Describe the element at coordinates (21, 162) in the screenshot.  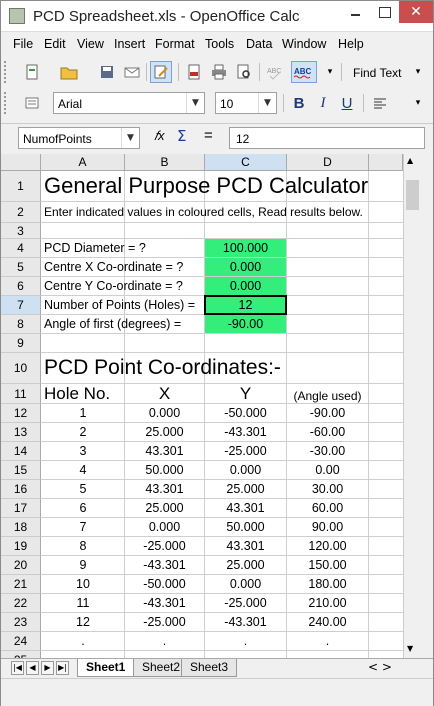
I see `select-all-corner` at that location.